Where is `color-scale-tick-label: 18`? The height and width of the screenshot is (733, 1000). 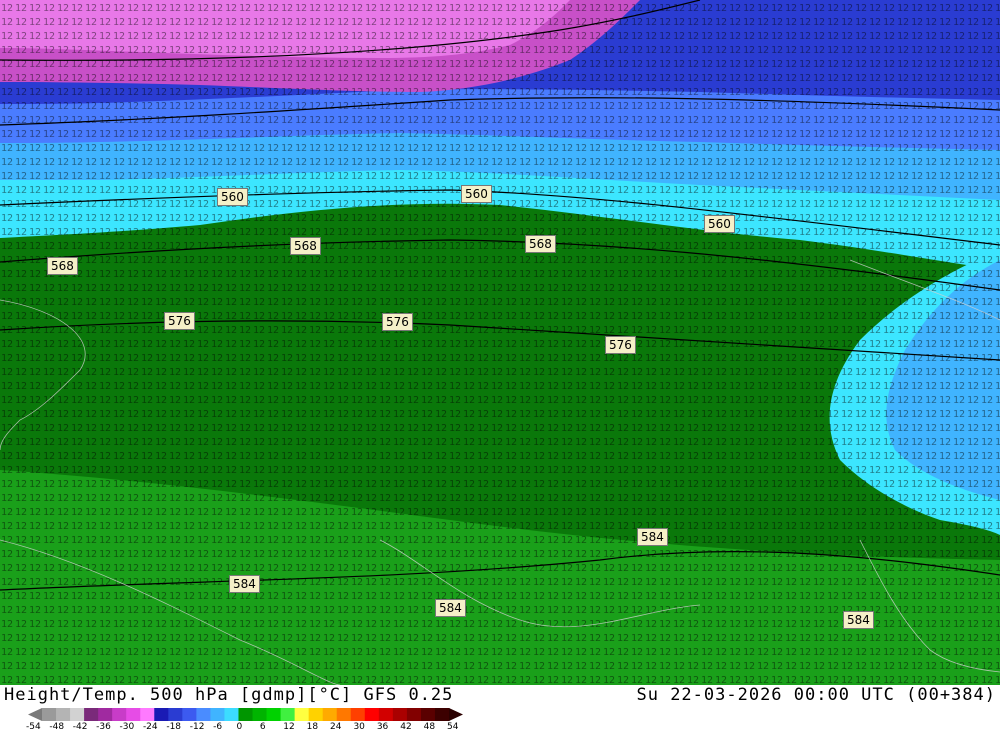 color-scale-tick-label: 18 is located at coordinates (312, 727).